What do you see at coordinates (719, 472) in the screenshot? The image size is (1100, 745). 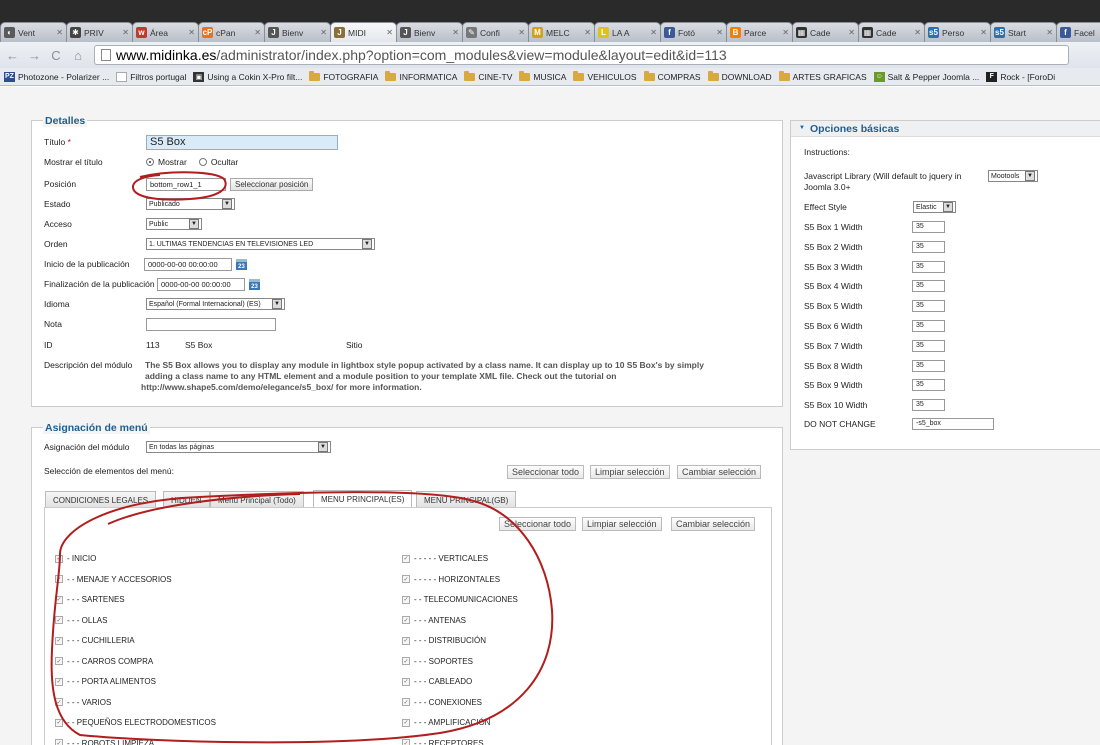 I see `toggle-selection-button: Cambiar selección` at bounding box center [719, 472].